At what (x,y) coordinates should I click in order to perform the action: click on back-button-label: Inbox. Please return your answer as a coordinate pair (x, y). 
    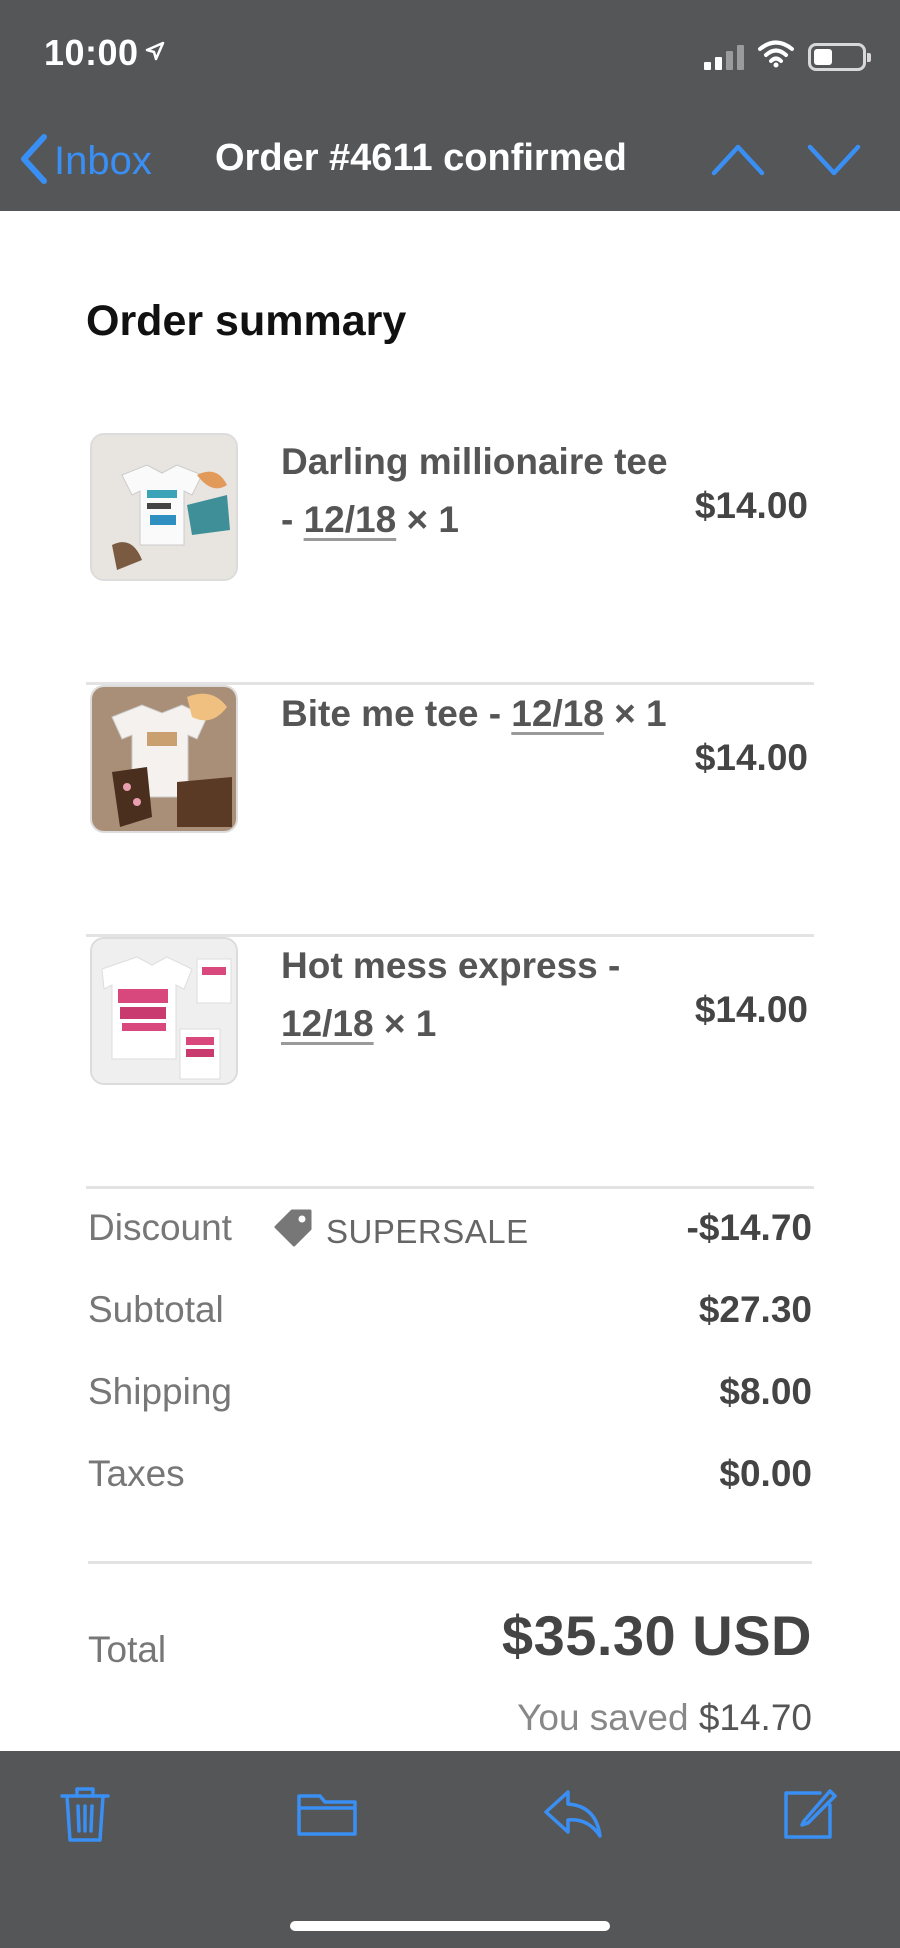
    Looking at the image, I should click on (103, 161).